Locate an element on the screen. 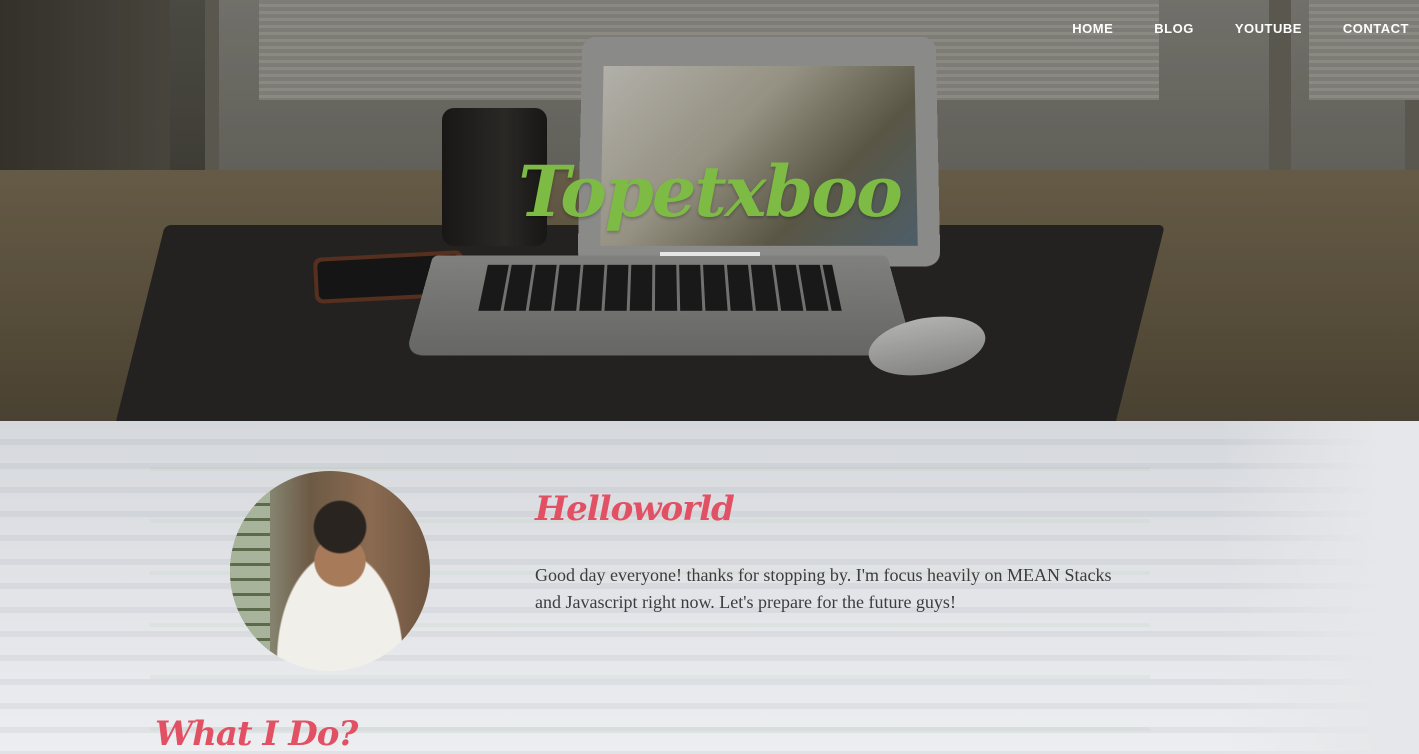 This screenshot has height=754, width=1419. main-nav: HOME BLOG YOUTUBE CONTACT is located at coordinates (1225, 28).